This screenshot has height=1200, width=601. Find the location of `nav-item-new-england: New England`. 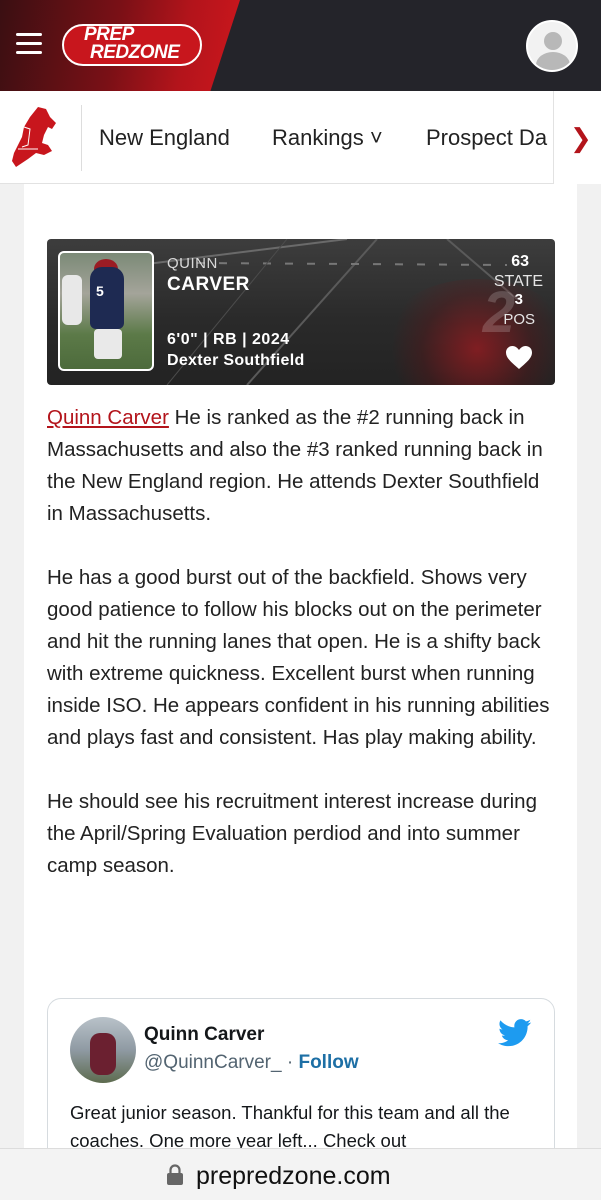

nav-item-new-england: New England is located at coordinates (164, 138).